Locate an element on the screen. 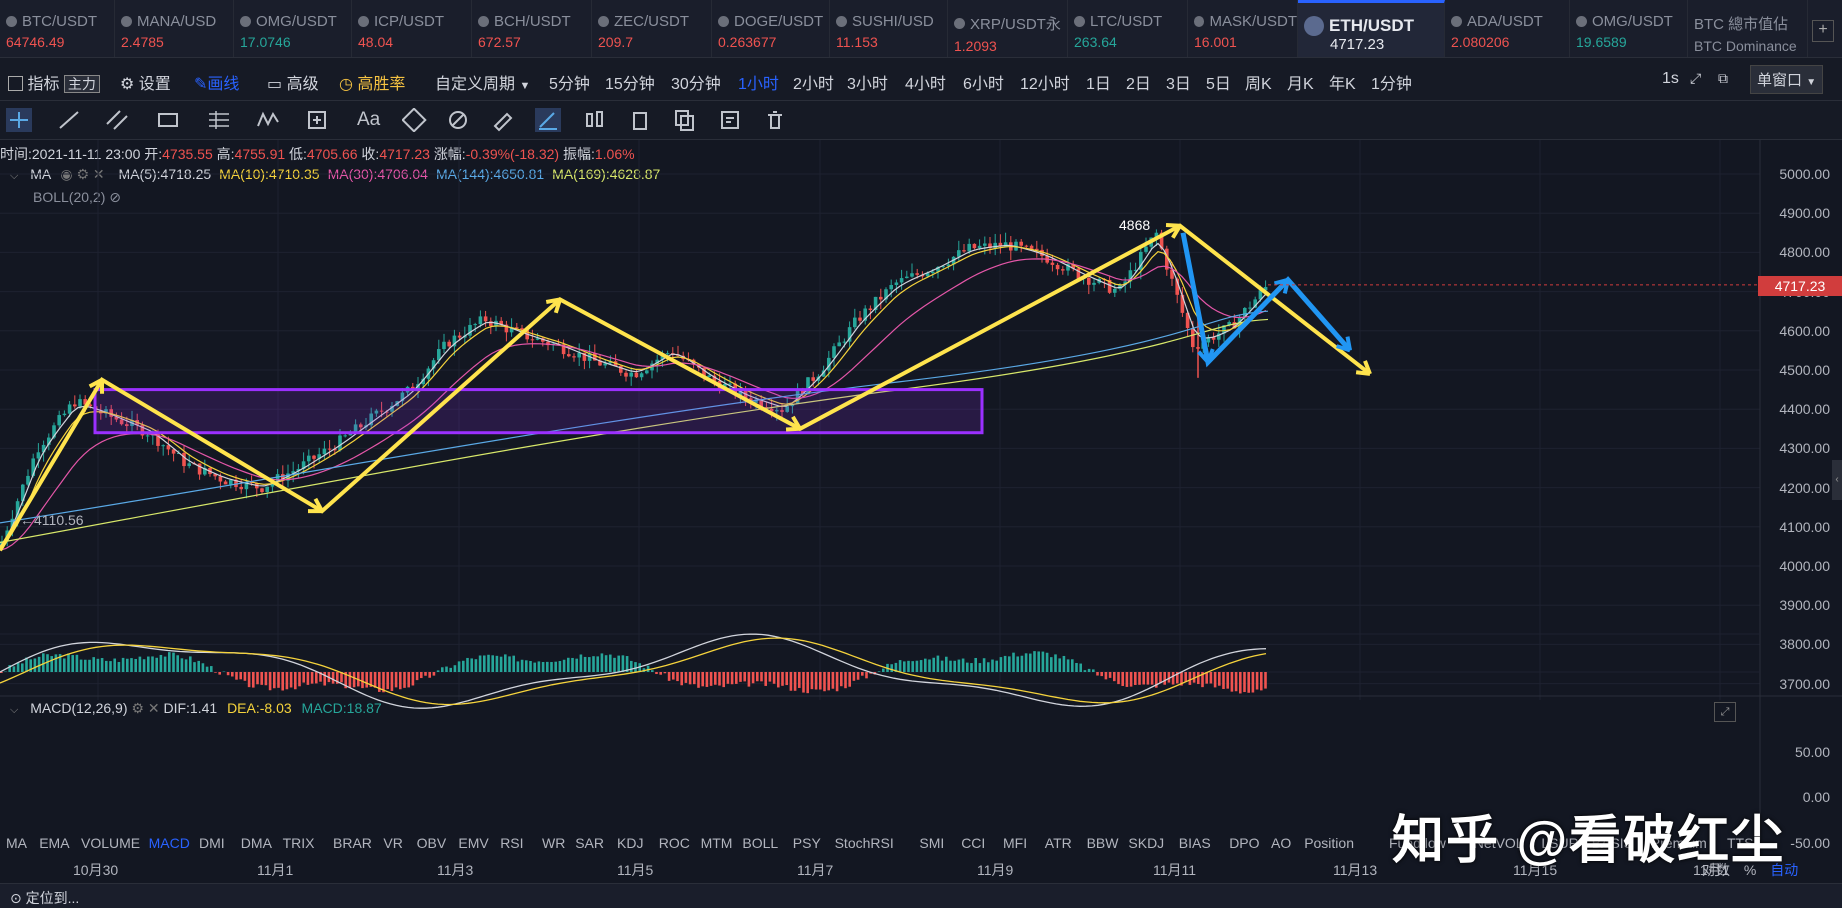 This screenshot has width=1842, height=908. period-option: 1小时 is located at coordinates (758, 82).